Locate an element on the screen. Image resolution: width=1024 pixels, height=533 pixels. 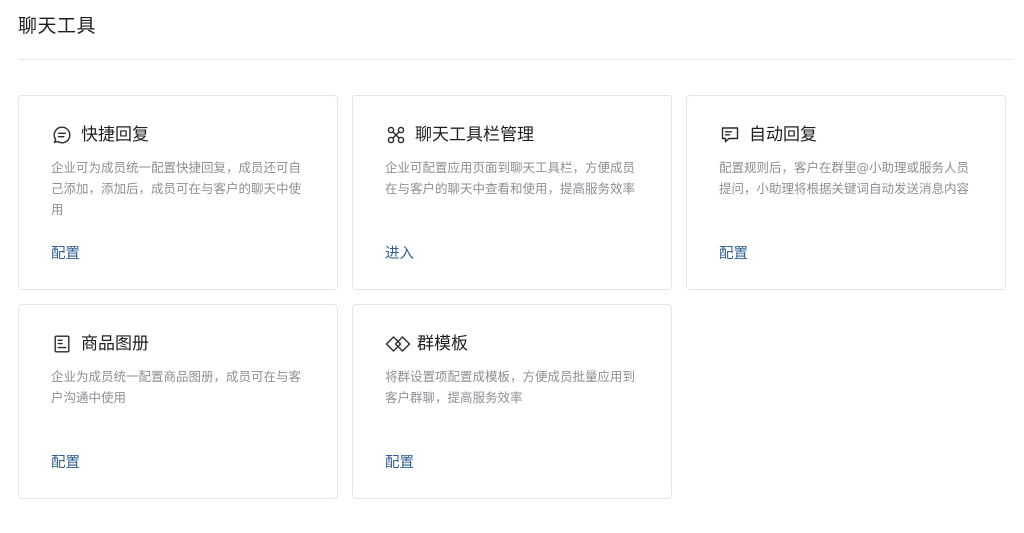
card-title: 快捷回复 is located at coordinates (115, 135).